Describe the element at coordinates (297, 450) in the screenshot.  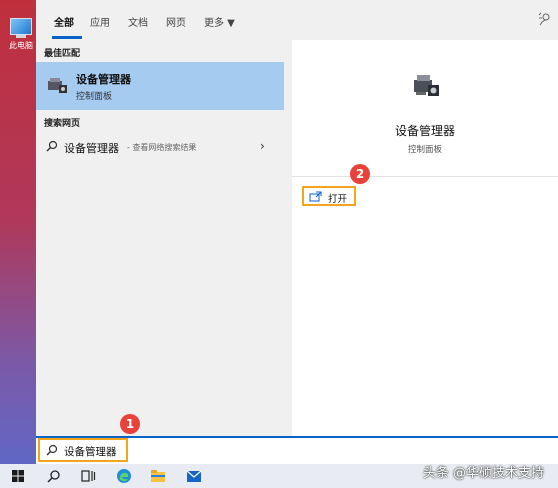
I see `search-bar: 设备管理器` at that location.